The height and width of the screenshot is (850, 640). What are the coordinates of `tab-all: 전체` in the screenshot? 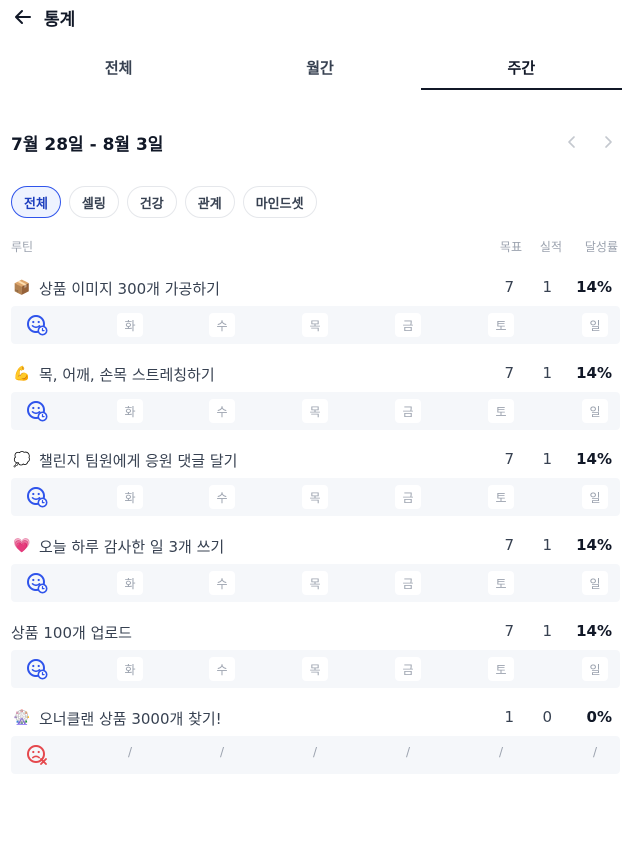 It's located at (118, 69).